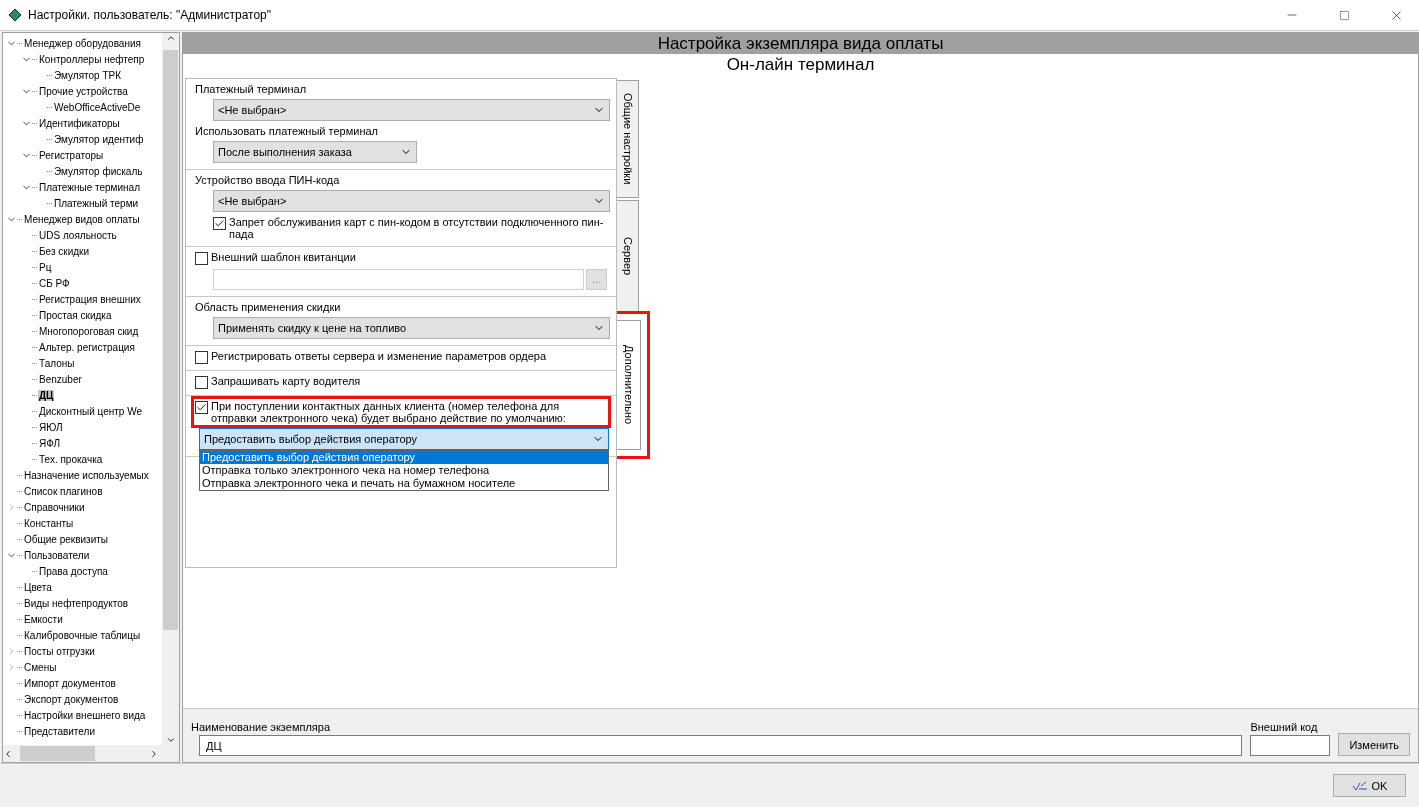  What do you see at coordinates (1344, 15) in the screenshot?
I see `maximize-icon` at bounding box center [1344, 15].